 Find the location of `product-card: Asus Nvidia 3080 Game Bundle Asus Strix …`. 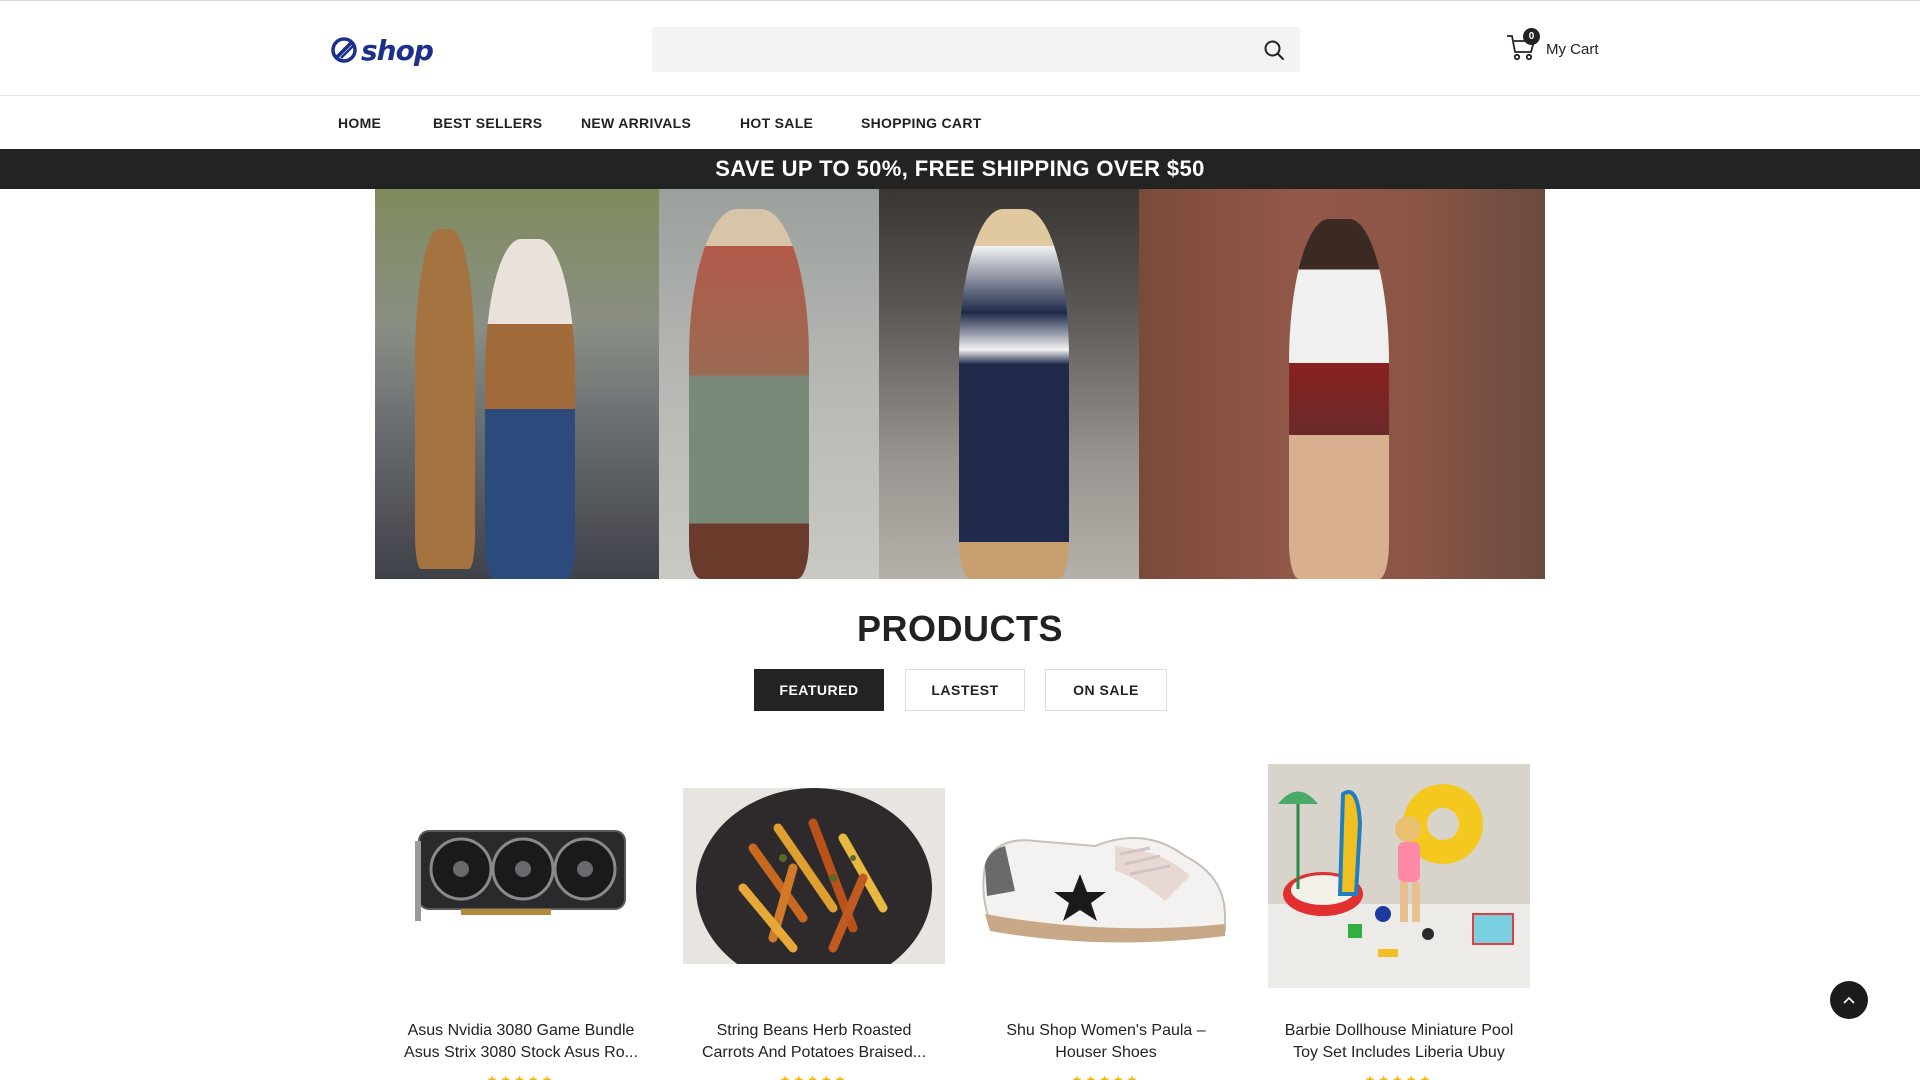

product-card: Asus Nvidia 3080 Game Bundle Asus Strix … is located at coordinates (521, 922).